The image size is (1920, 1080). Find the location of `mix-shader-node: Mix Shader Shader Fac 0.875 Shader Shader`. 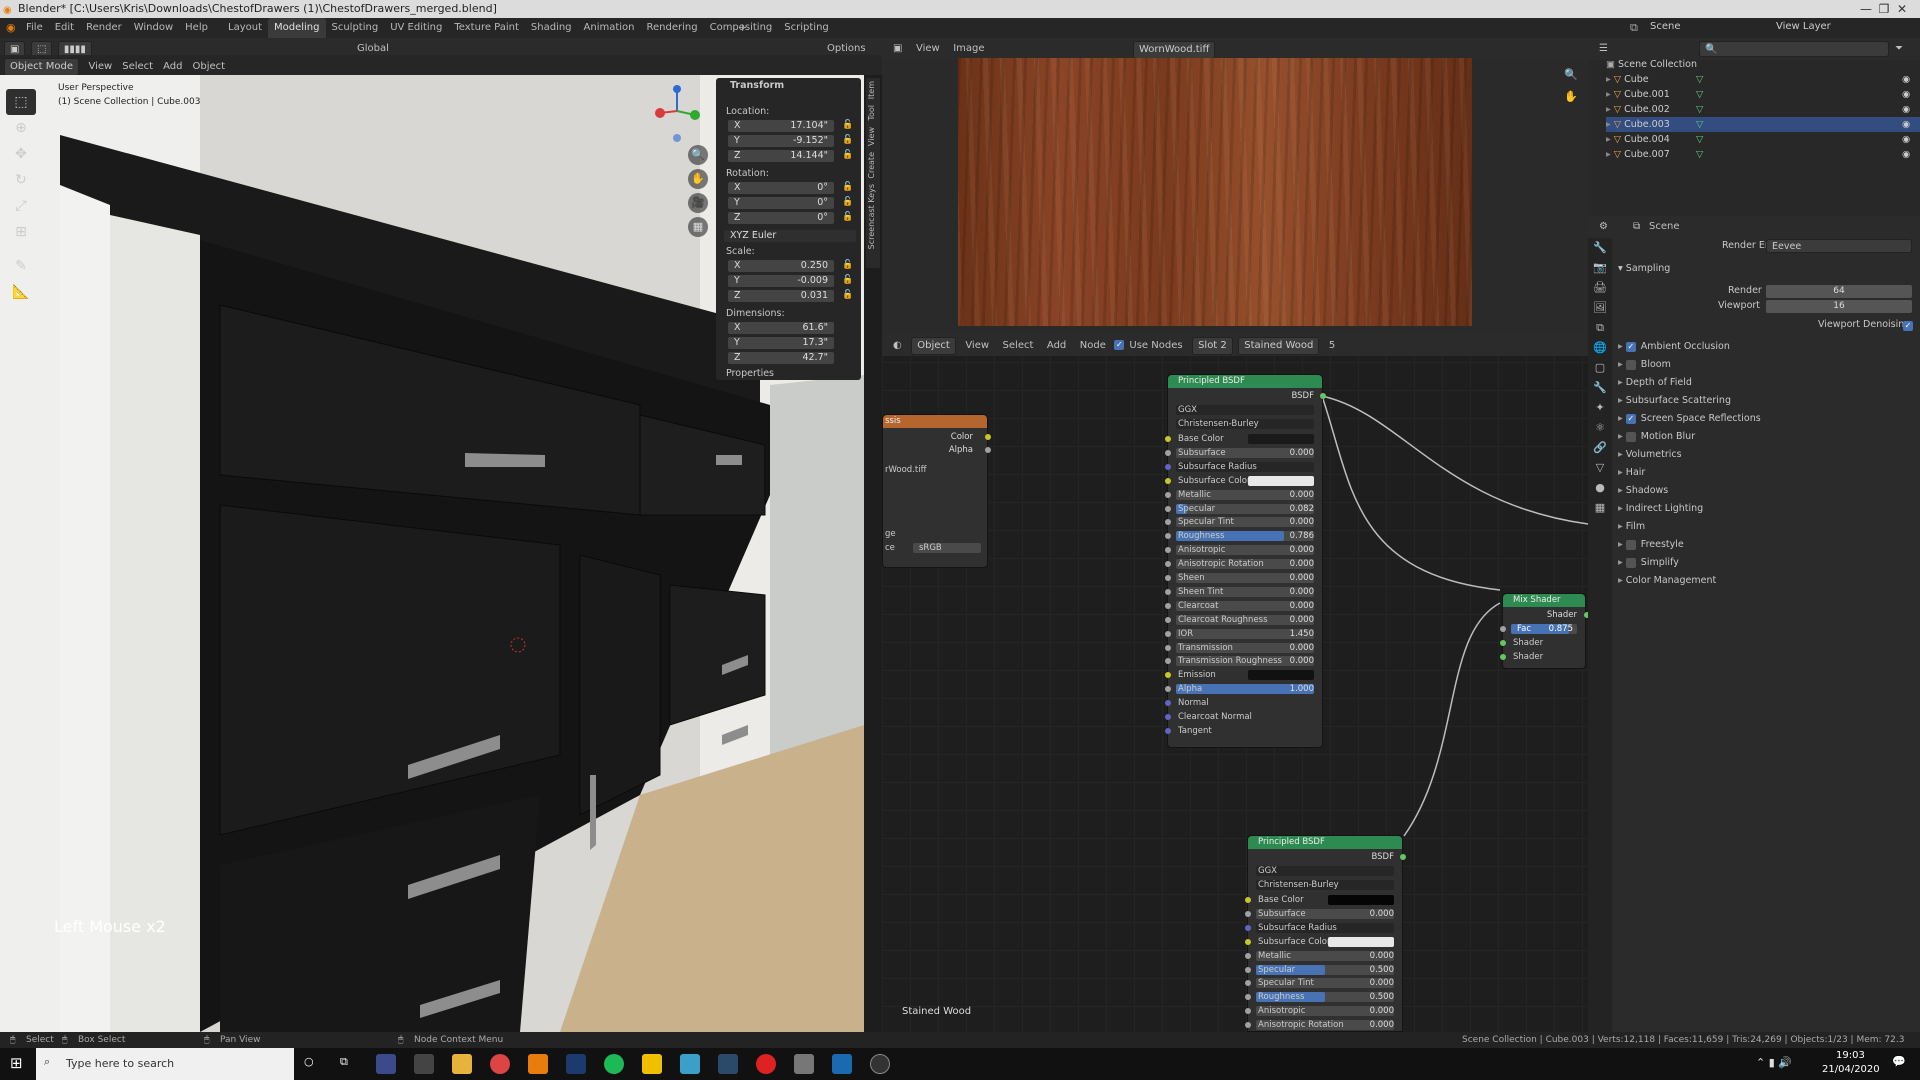

mix-shader-node: Mix Shader Shader Fac 0.875 Shader Shader is located at coordinates (1545, 631).